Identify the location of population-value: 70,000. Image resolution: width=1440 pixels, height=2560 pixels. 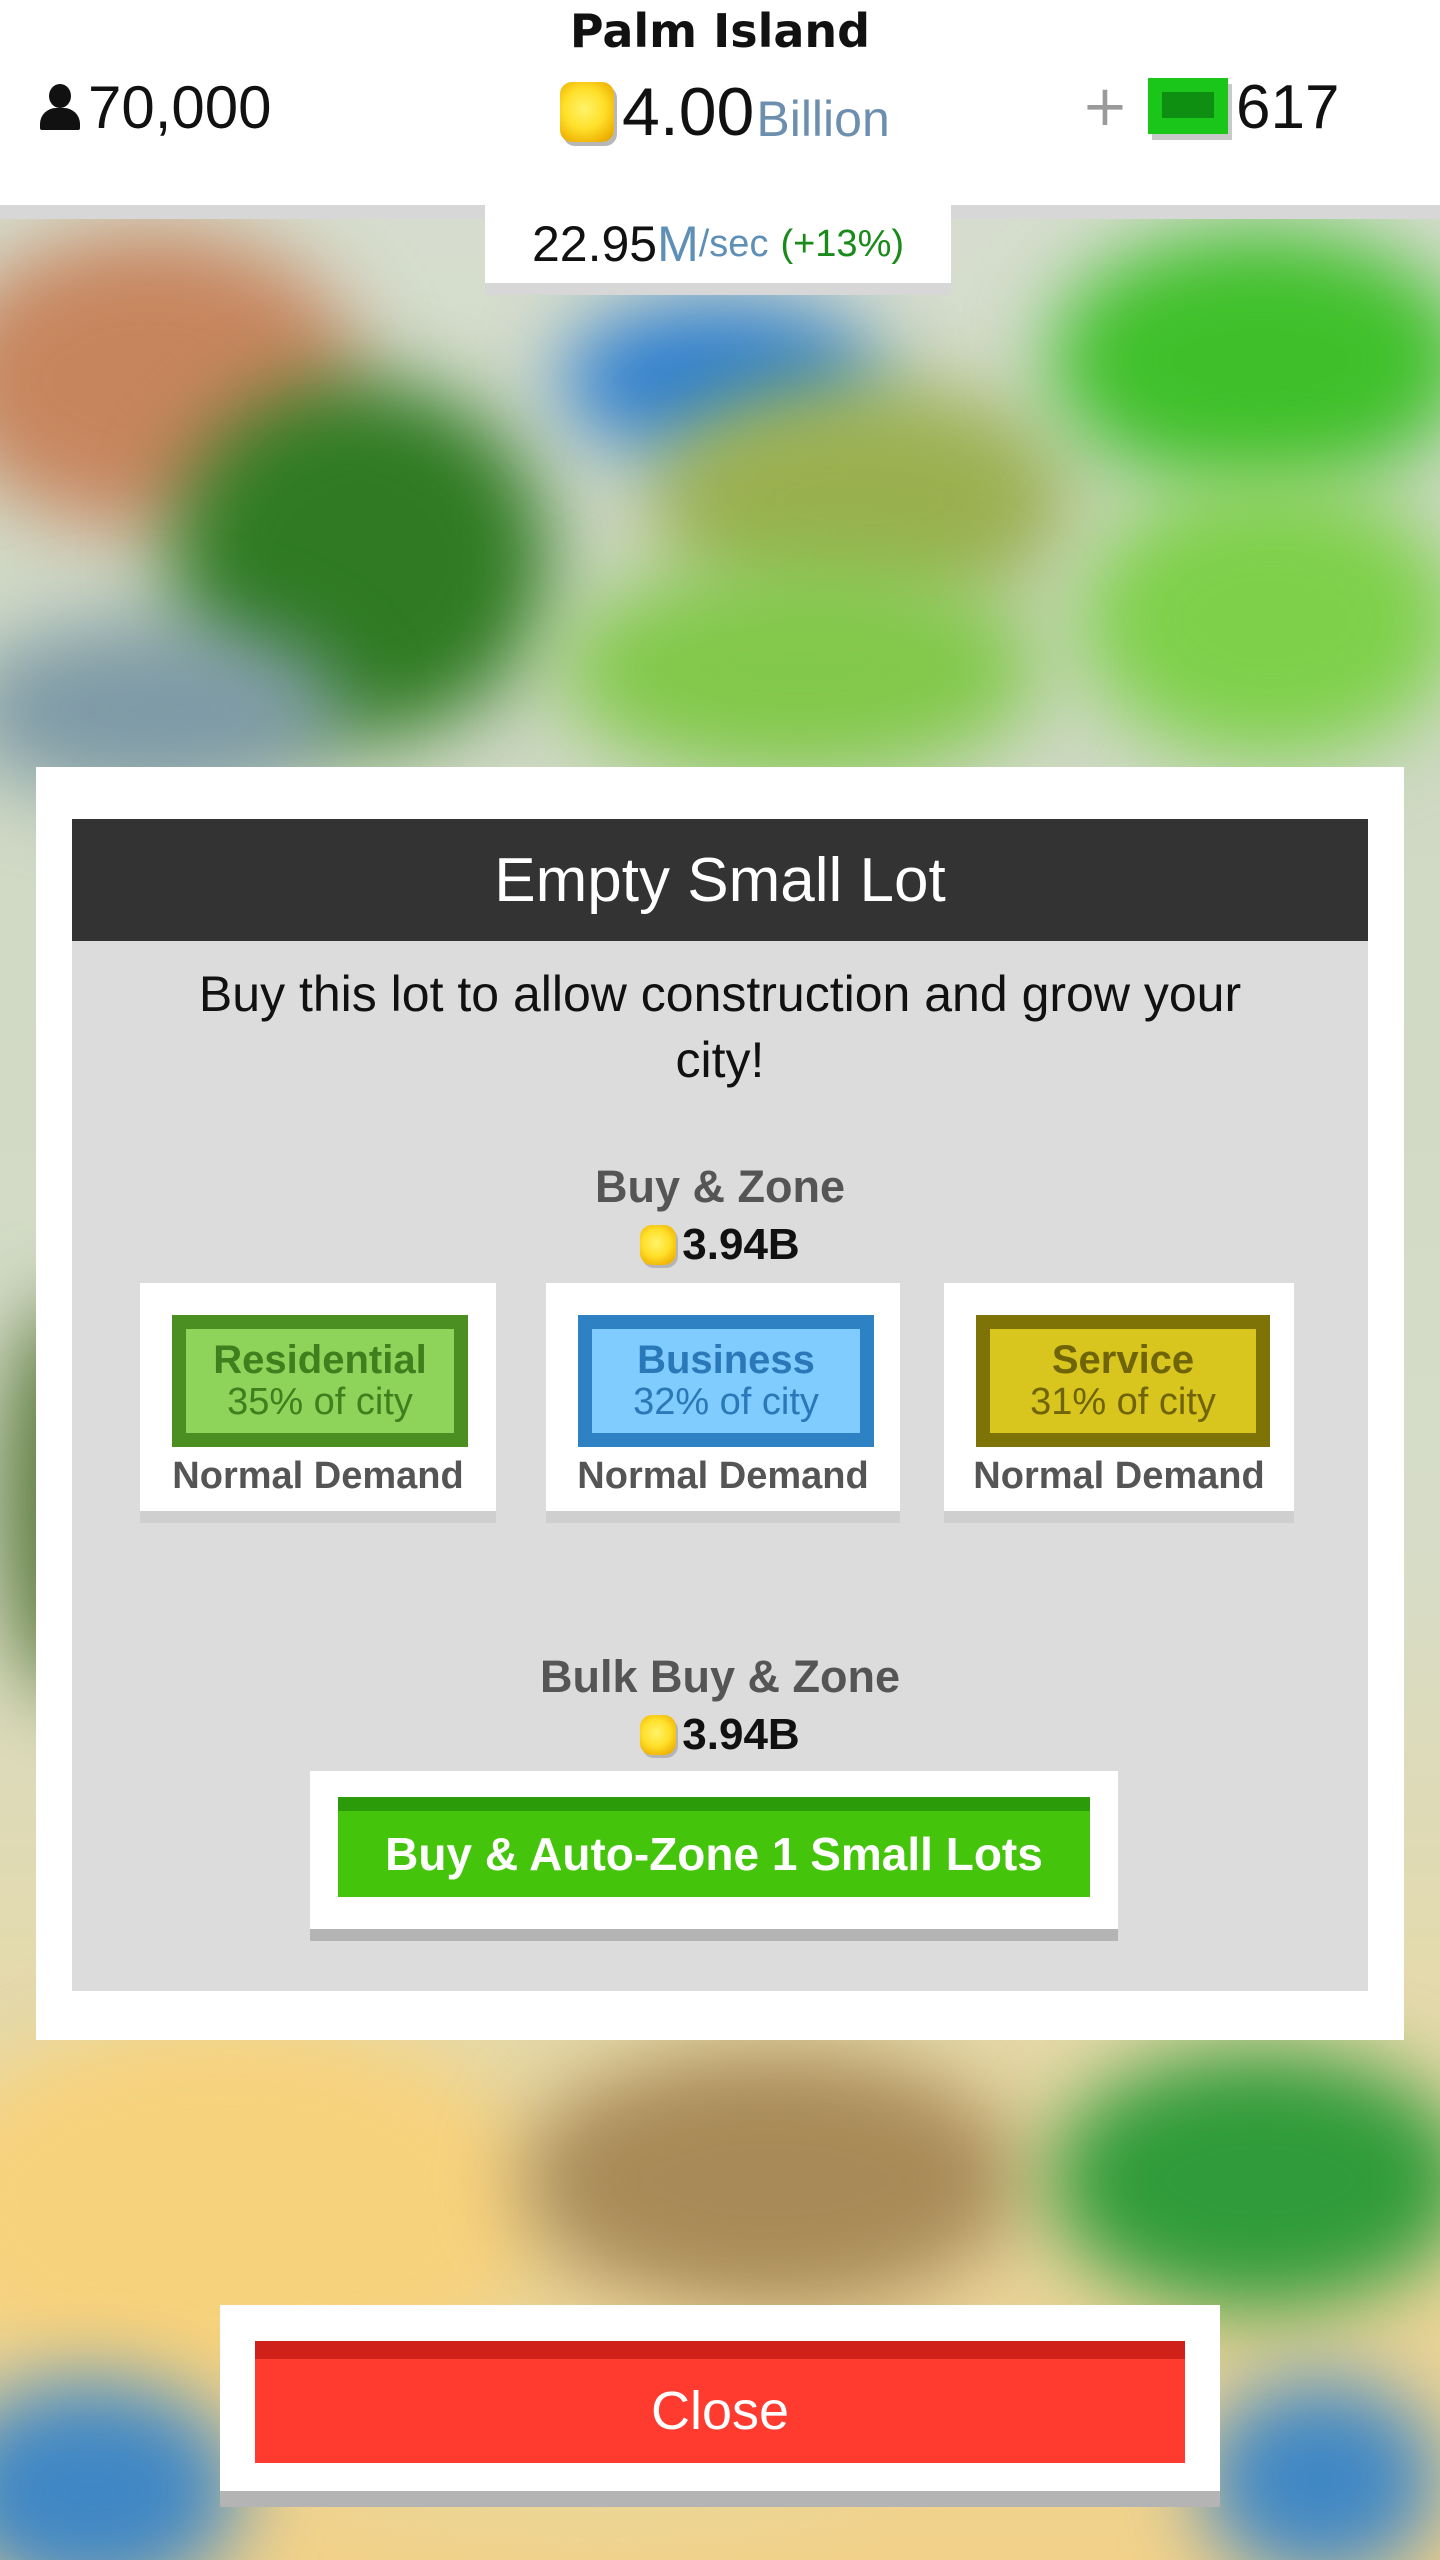
(180, 107).